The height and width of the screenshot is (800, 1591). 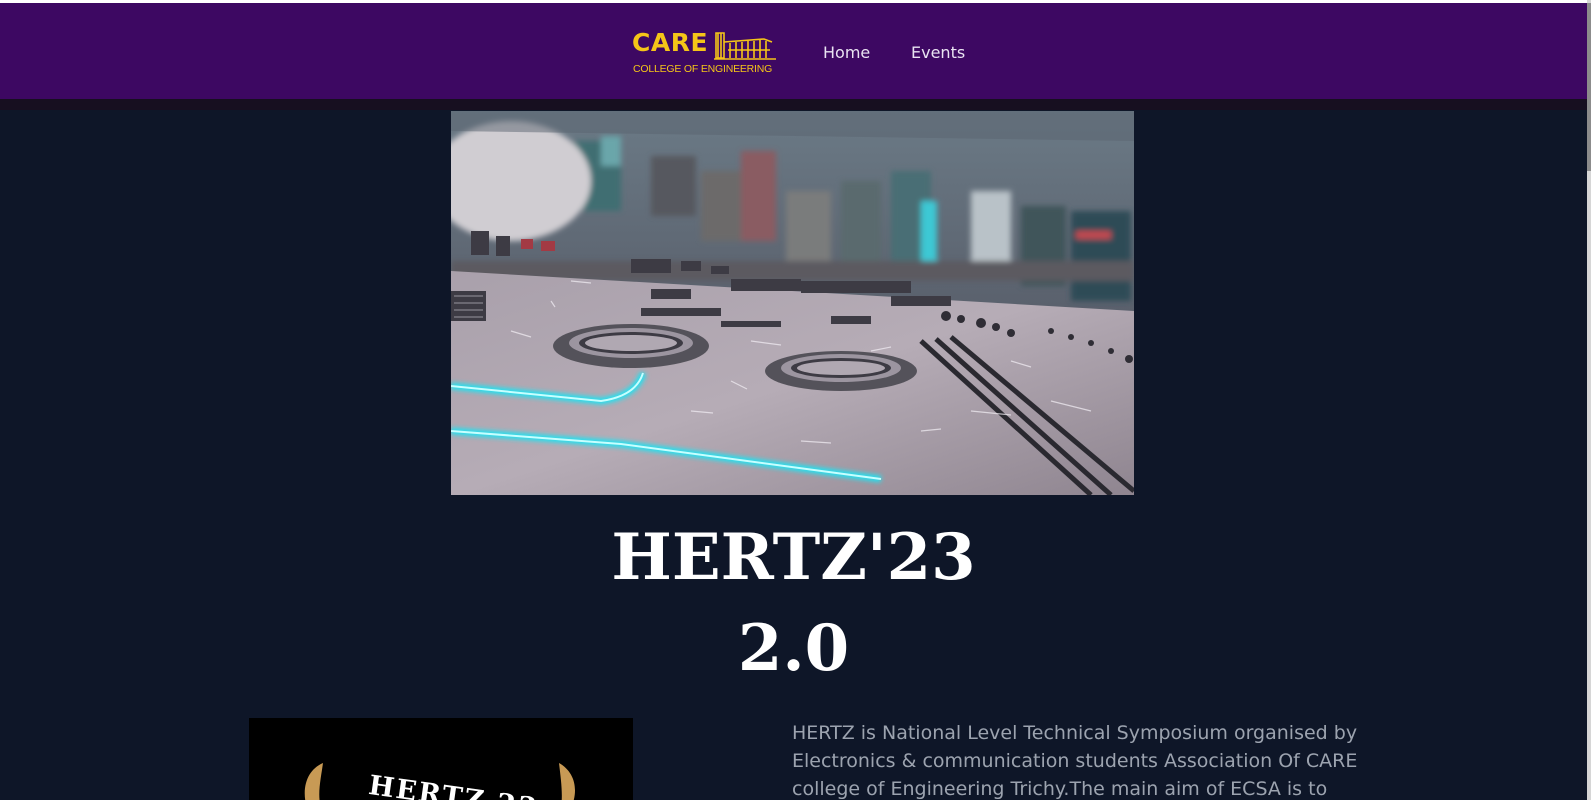 What do you see at coordinates (793, 104) in the screenshot?
I see `nav-shadow` at bounding box center [793, 104].